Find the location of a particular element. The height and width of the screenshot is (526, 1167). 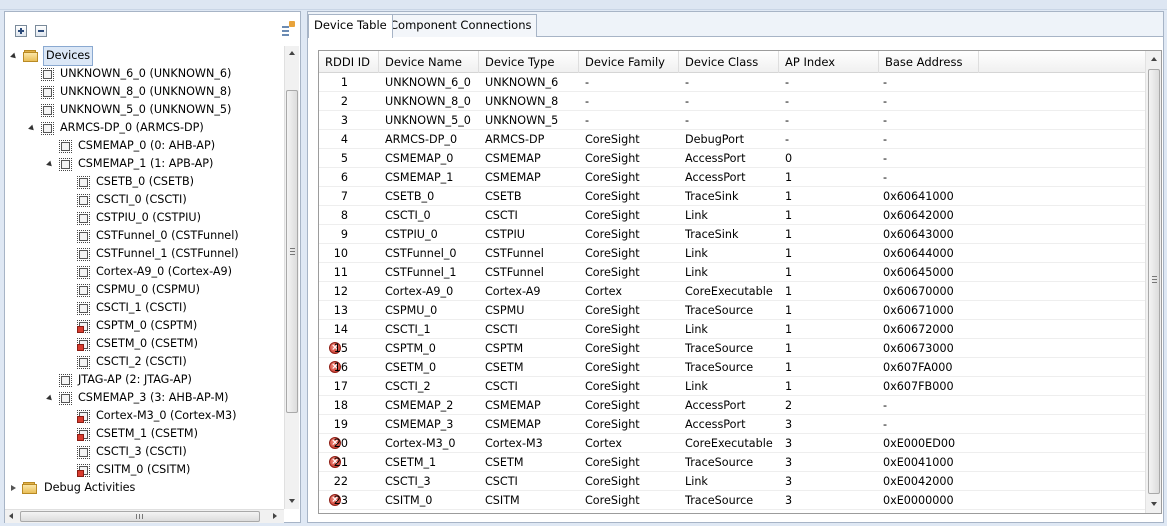

tree-item: CSTPIU_0 (CSTPIU) is located at coordinates (134, 218).